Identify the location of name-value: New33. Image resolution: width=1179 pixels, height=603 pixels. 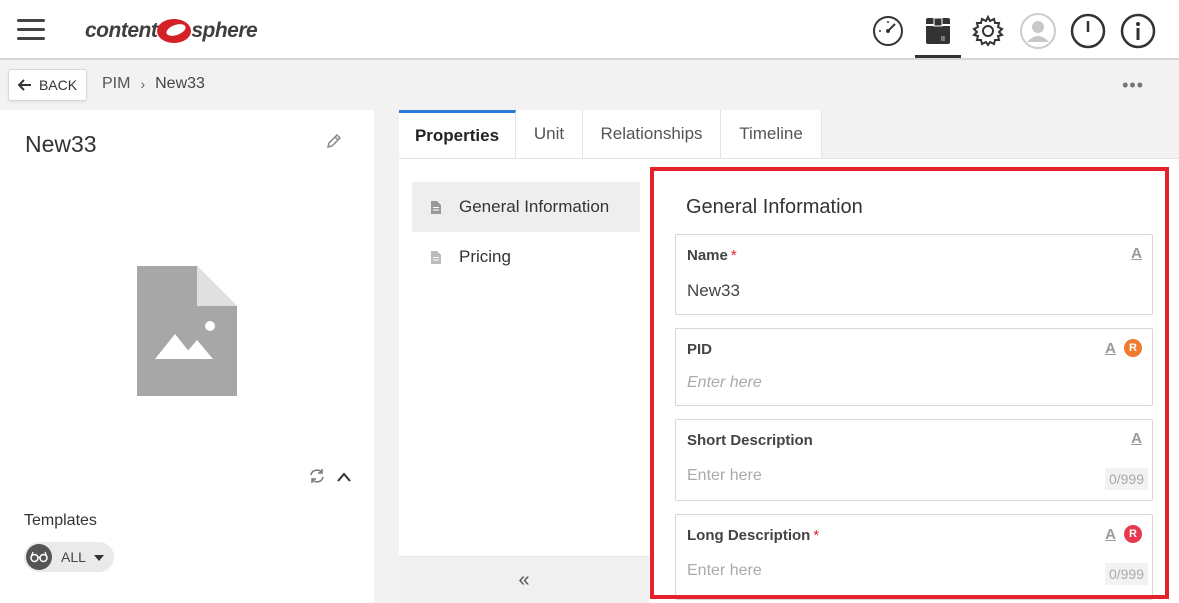
(713, 290).